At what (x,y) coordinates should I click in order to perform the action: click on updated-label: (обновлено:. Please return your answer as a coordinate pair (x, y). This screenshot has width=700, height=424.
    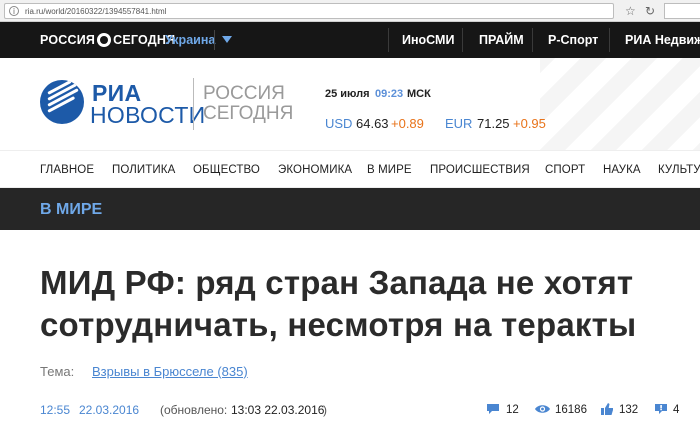
    Looking at the image, I should click on (194, 410).